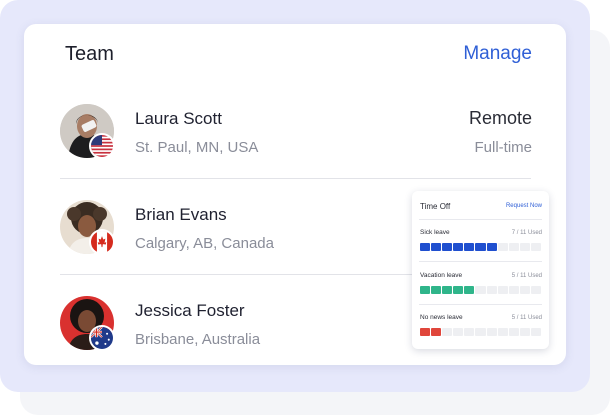 The width and height of the screenshot is (614, 417). Describe the element at coordinates (441, 317) in the screenshot. I see `leave-label: No news leave` at that location.